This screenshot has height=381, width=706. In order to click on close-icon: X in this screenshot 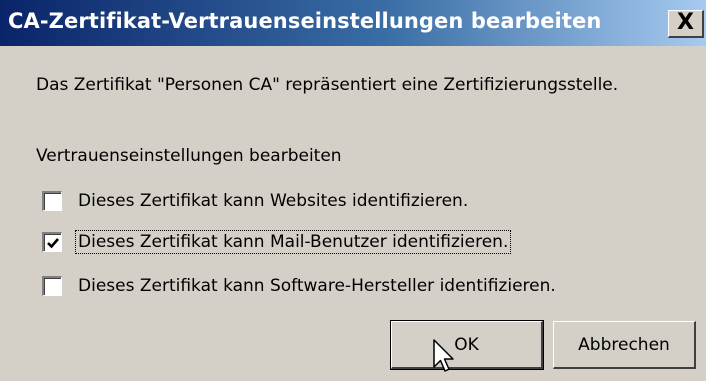, I will do `click(685, 22)`.